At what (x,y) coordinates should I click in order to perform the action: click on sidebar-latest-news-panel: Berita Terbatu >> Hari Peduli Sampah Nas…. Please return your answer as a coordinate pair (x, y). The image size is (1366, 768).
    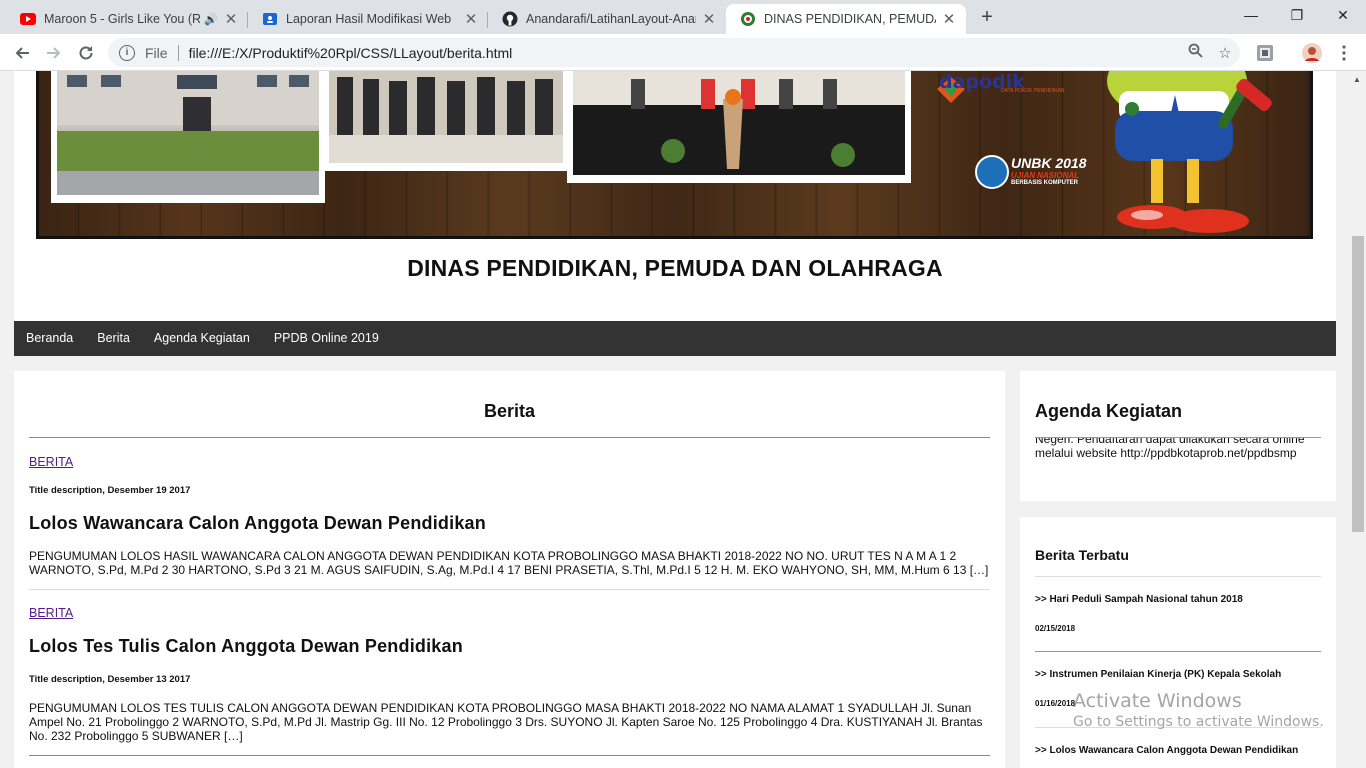
    Looking at the image, I should click on (1178, 642).